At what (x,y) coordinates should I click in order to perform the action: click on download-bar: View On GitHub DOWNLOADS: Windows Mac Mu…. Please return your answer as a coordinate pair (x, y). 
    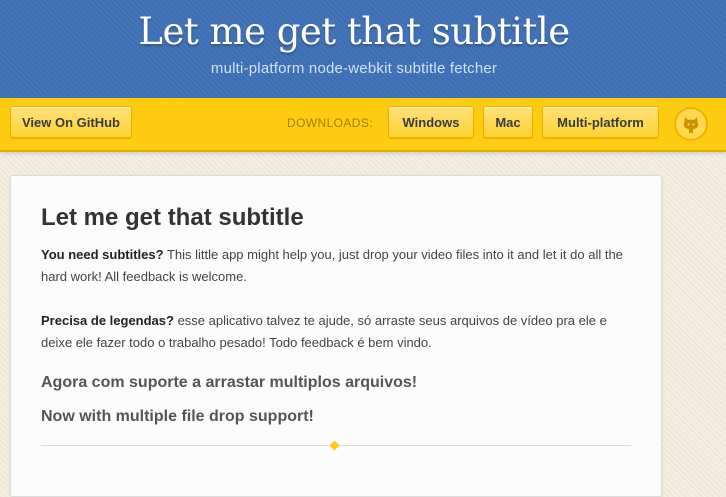
    Looking at the image, I should click on (363, 125).